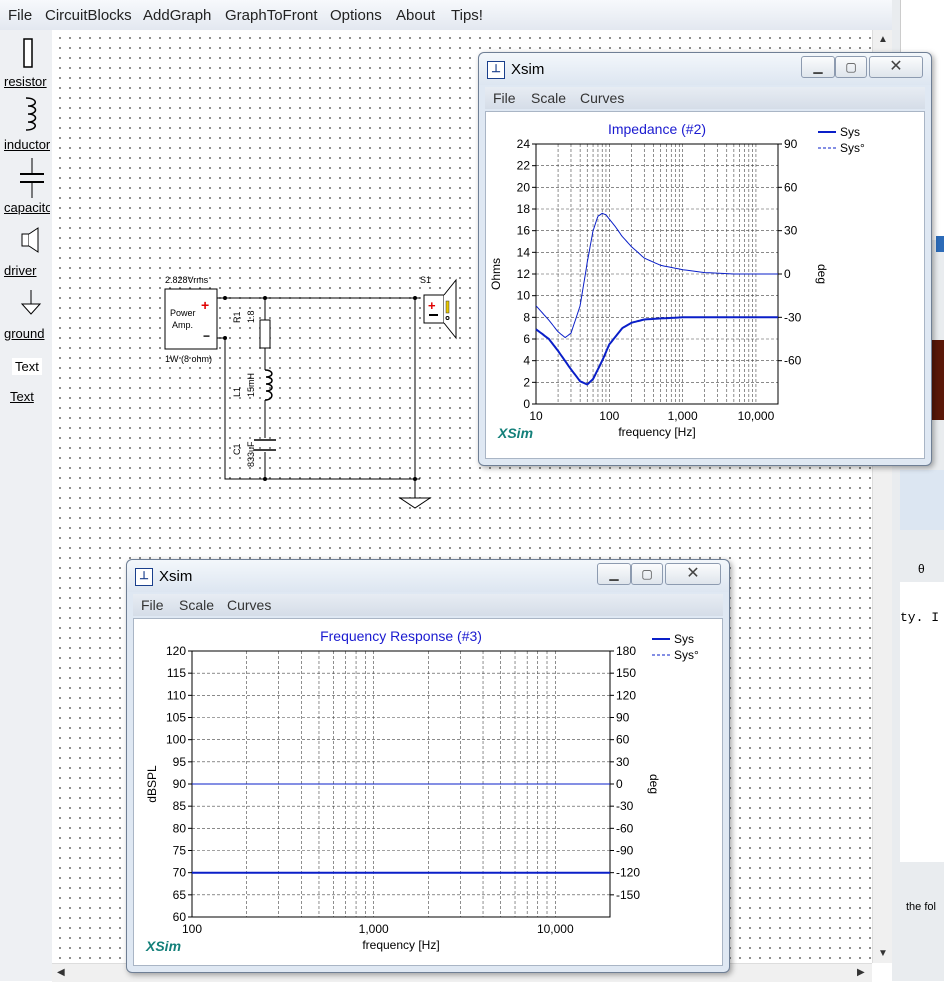  Describe the element at coordinates (524, 166) in the screenshot. I see `y-tick-label: 22` at that location.